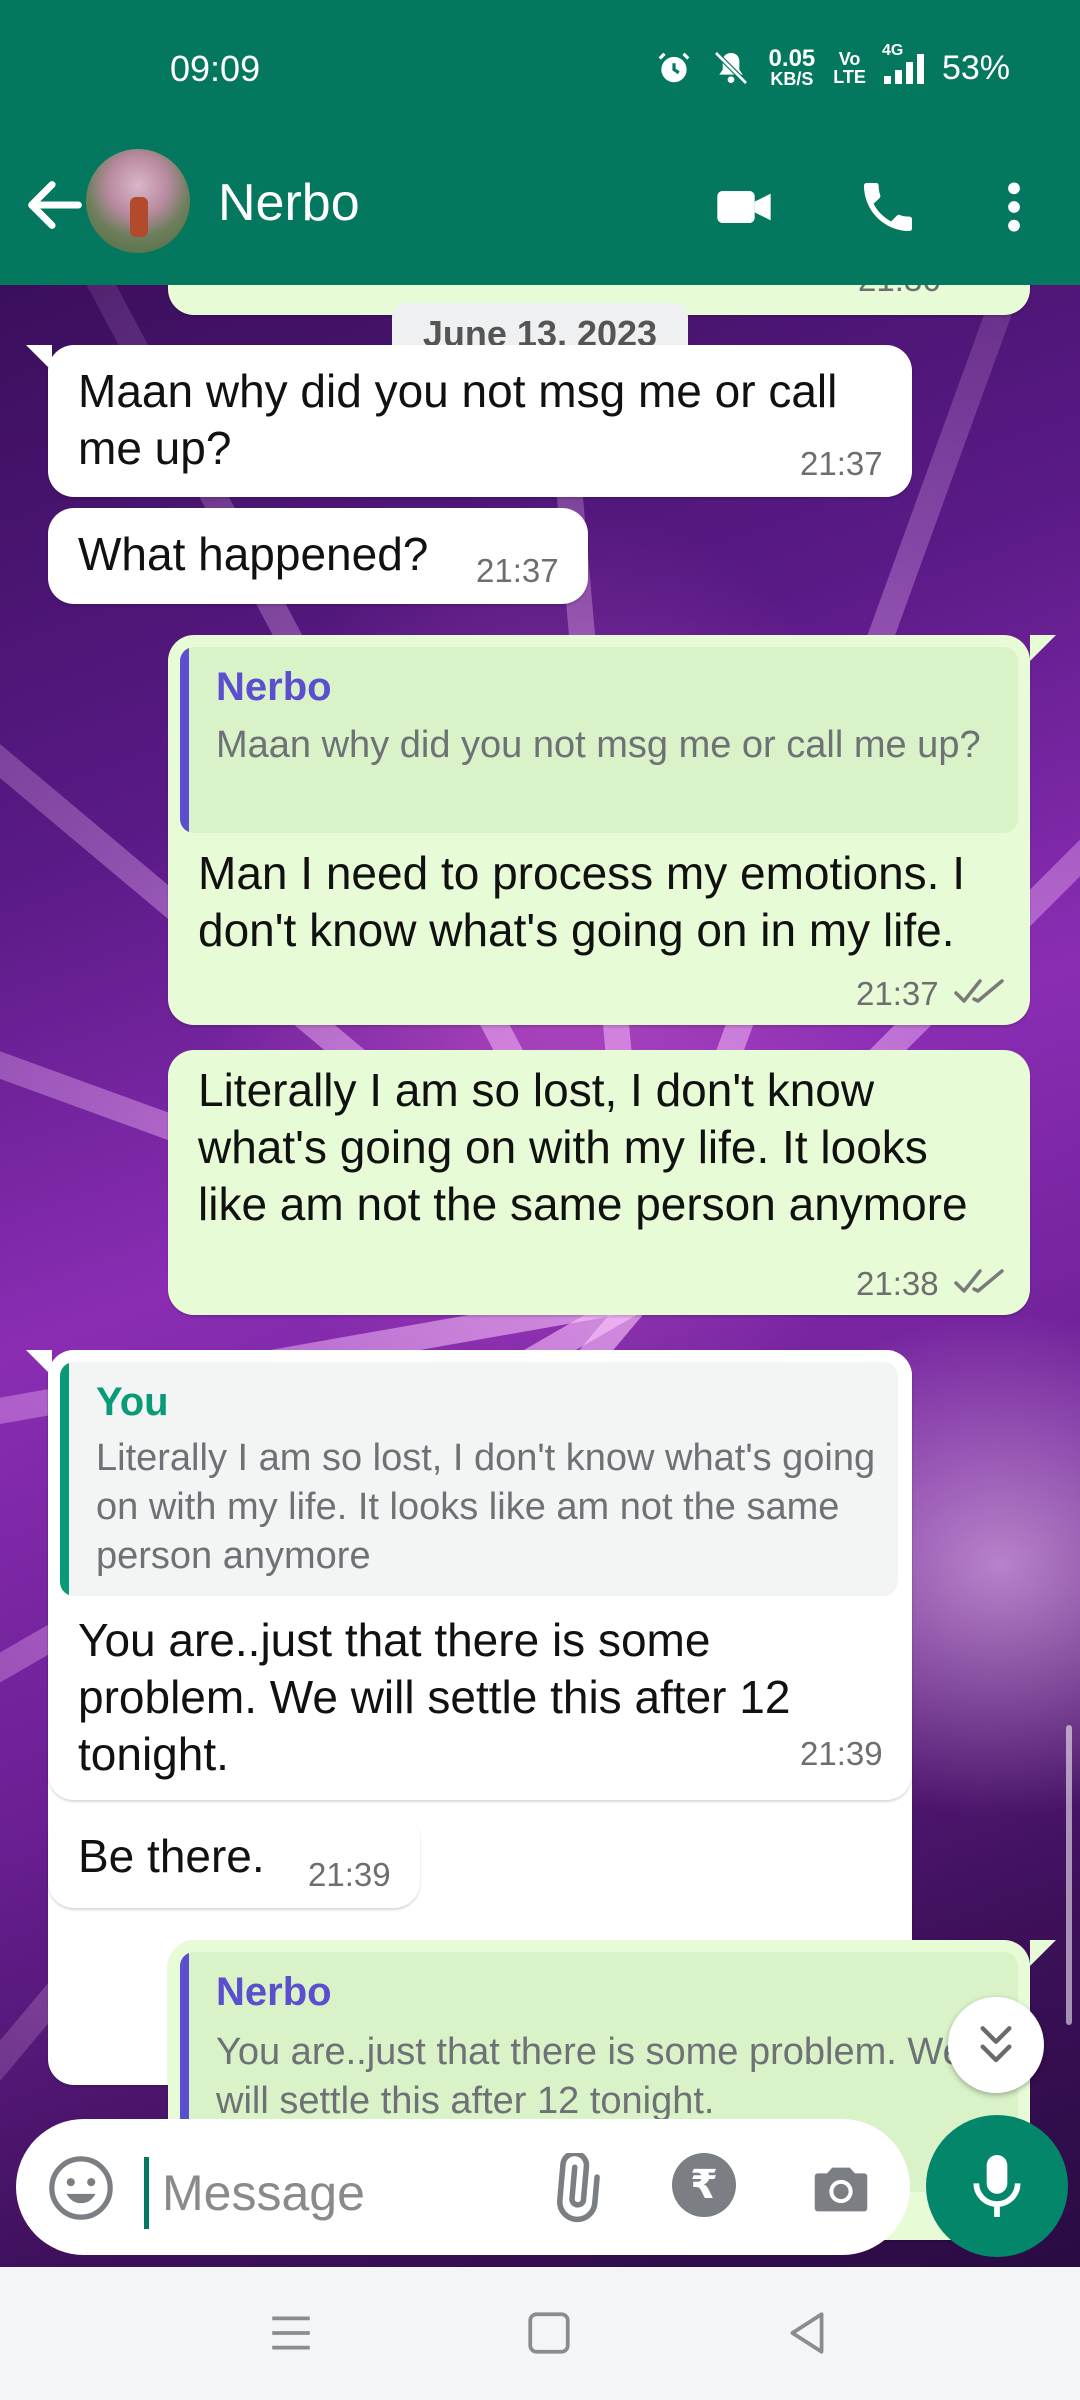 The height and width of the screenshot is (2400, 1080). I want to click on attach-paperclip-icon, so click(575, 2188).